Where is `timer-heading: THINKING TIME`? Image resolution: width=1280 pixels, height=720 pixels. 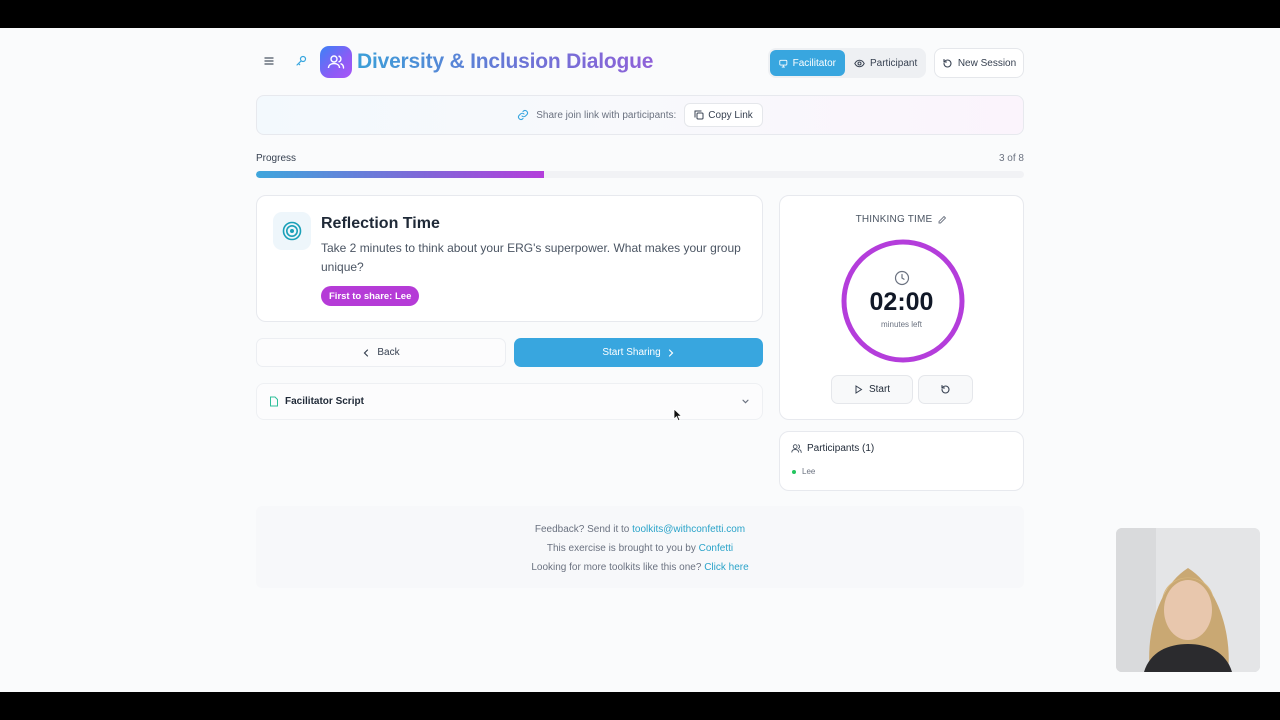
timer-heading: THINKING TIME is located at coordinates (901, 219).